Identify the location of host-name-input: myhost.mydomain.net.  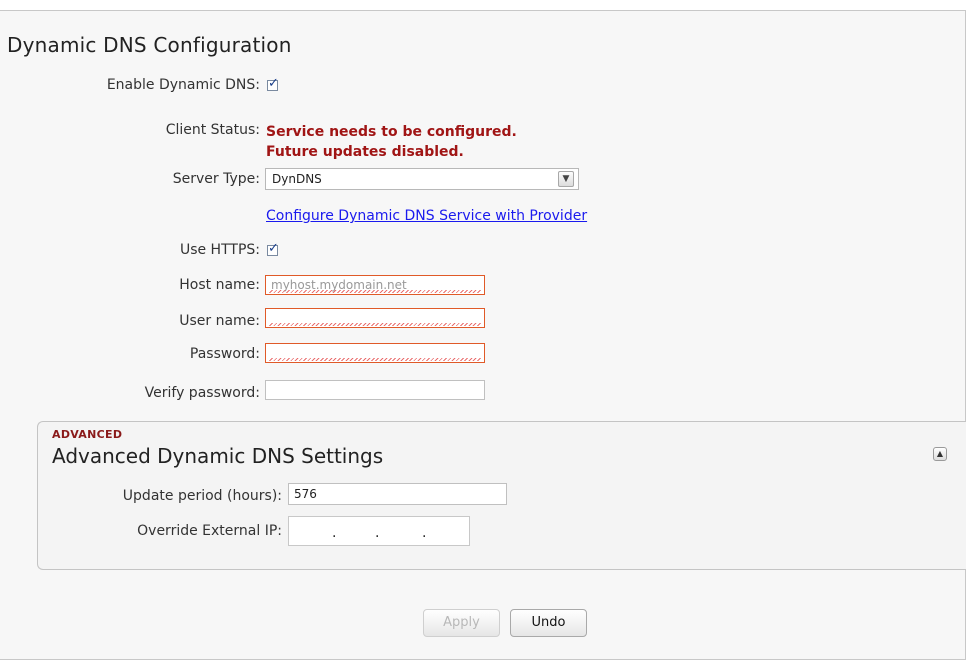
(375, 285).